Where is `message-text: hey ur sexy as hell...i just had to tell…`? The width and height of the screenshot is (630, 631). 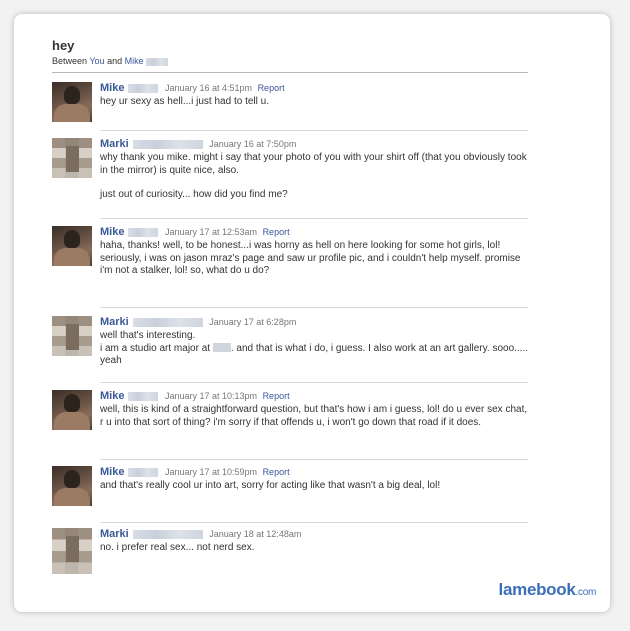
message-text: hey ur sexy as hell...i just had to tell… is located at coordinates (184, 101).